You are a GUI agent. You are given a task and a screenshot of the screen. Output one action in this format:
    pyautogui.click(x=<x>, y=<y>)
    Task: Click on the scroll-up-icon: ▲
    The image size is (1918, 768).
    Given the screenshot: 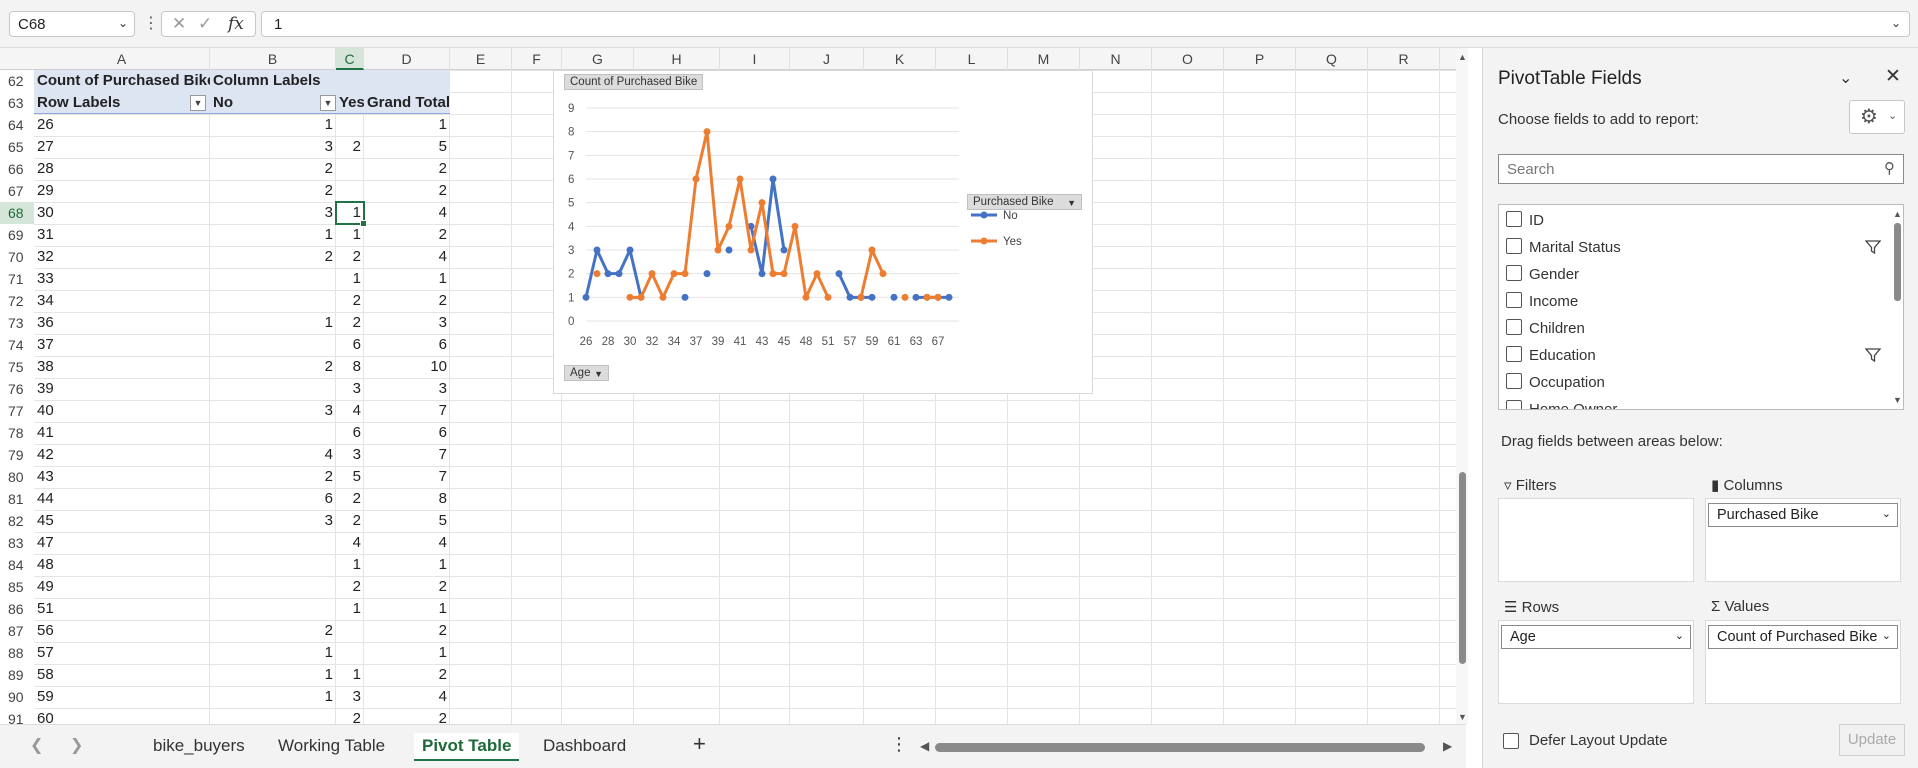 What is the action you would take?
    pyautogui.click(x=1462, y=57)
    